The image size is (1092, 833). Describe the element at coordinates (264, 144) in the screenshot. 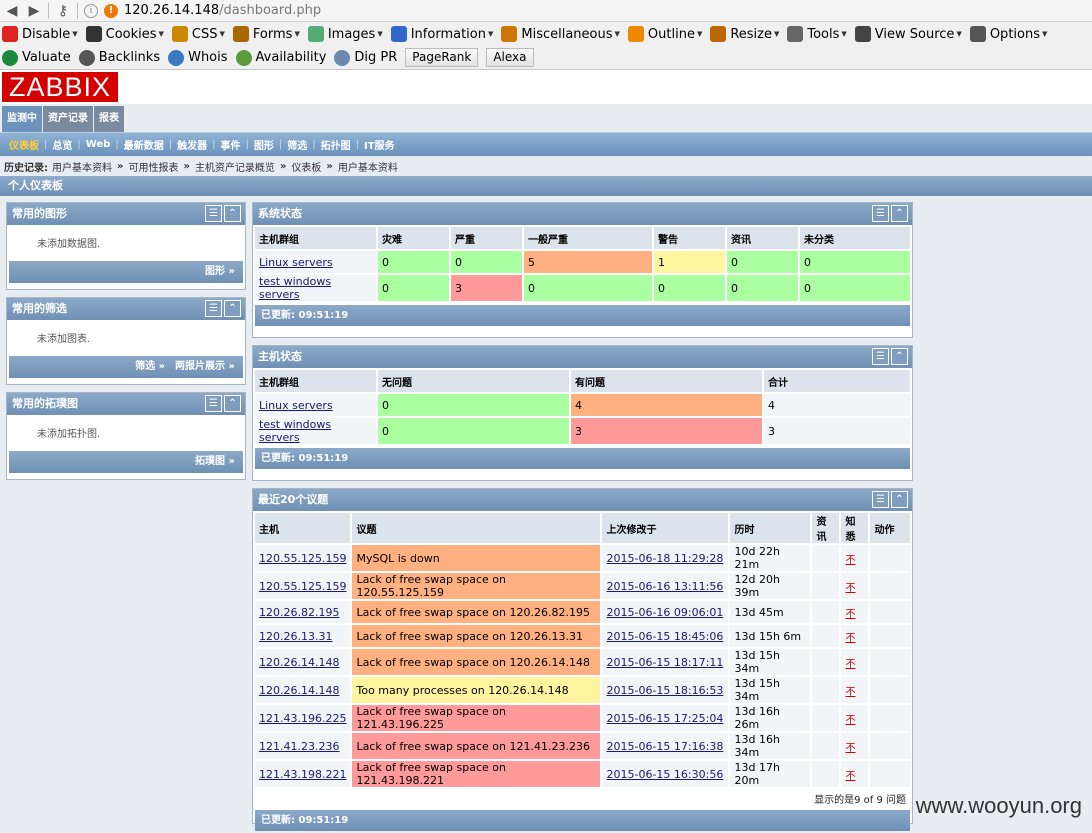

I see `sub-menu-item-6: 图形` at that location.